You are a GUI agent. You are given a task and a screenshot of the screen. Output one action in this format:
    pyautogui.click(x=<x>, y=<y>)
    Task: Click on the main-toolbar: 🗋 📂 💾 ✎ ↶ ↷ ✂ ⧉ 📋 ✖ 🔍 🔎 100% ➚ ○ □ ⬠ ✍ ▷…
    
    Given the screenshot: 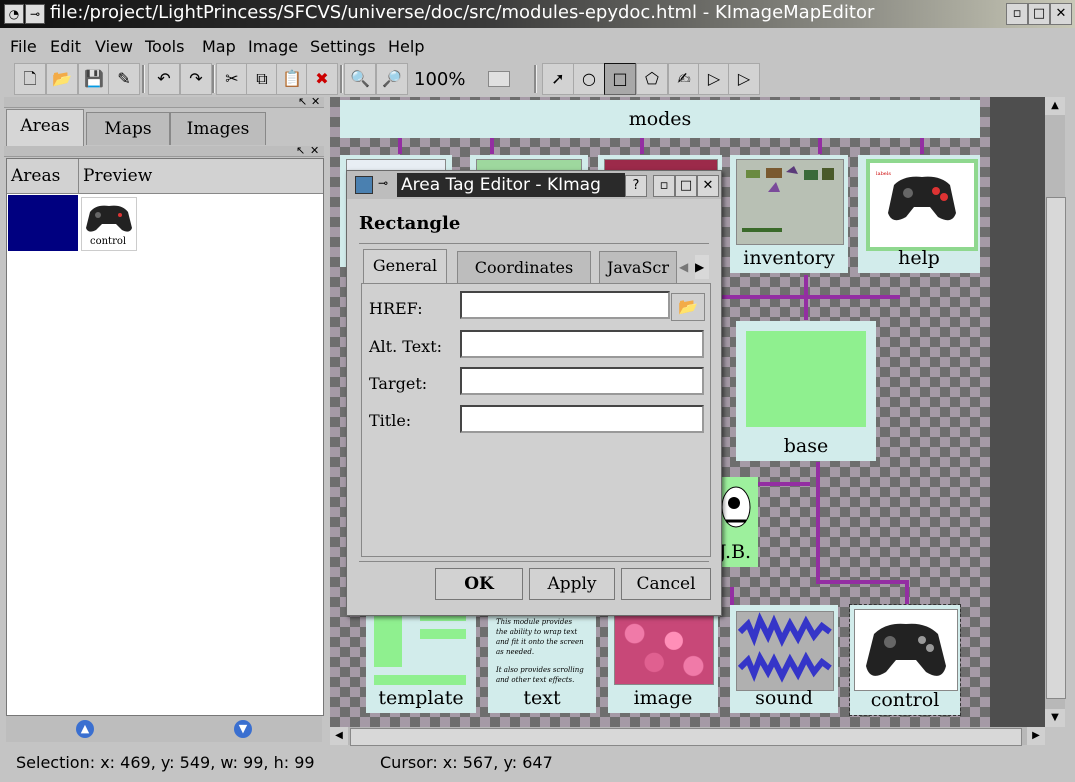 What is the action you would take?
    pyautogui.click(x=537, y=79)
    